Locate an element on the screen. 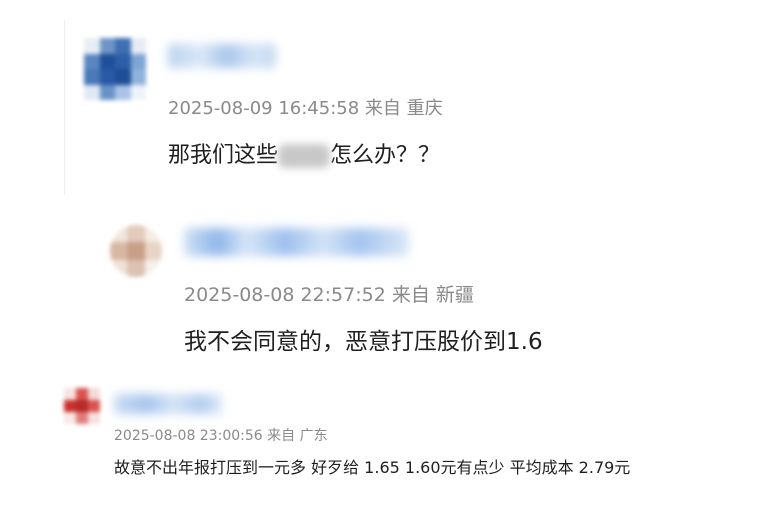 The width and height of the screenshot is (757, 507). comment-text: 那我们这些 怎么办？？ is located at coordinates (304, 153).